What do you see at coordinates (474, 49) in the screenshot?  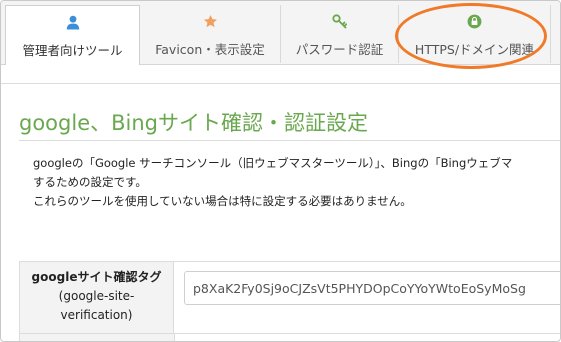 I see `tab-label: HTTPS/ドメイン関連` at bounding box center [474, 49].